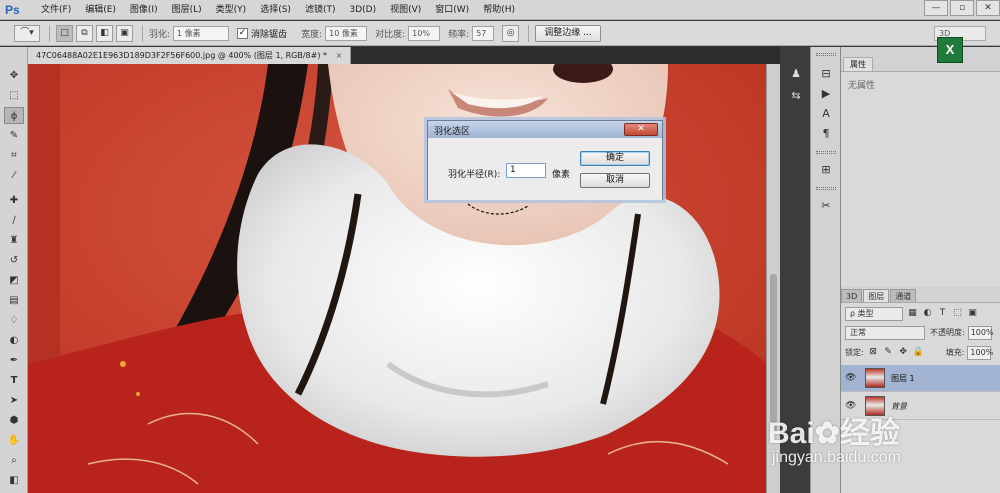 This screenshot has width=1000, height=493. What do you see at coordinates (885, 332) in the screenshot?
I see `blend-mode-select: 正常` at bounding box center [885, 332].